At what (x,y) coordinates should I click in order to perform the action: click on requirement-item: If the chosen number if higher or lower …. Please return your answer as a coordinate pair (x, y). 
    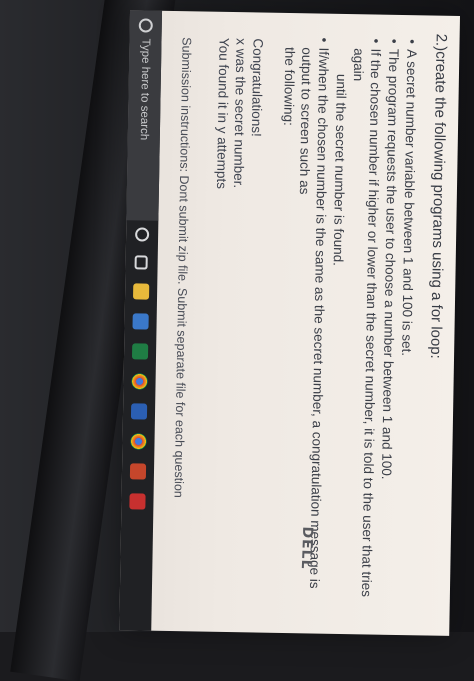
    Looking at the image, I should click on (353, 330).